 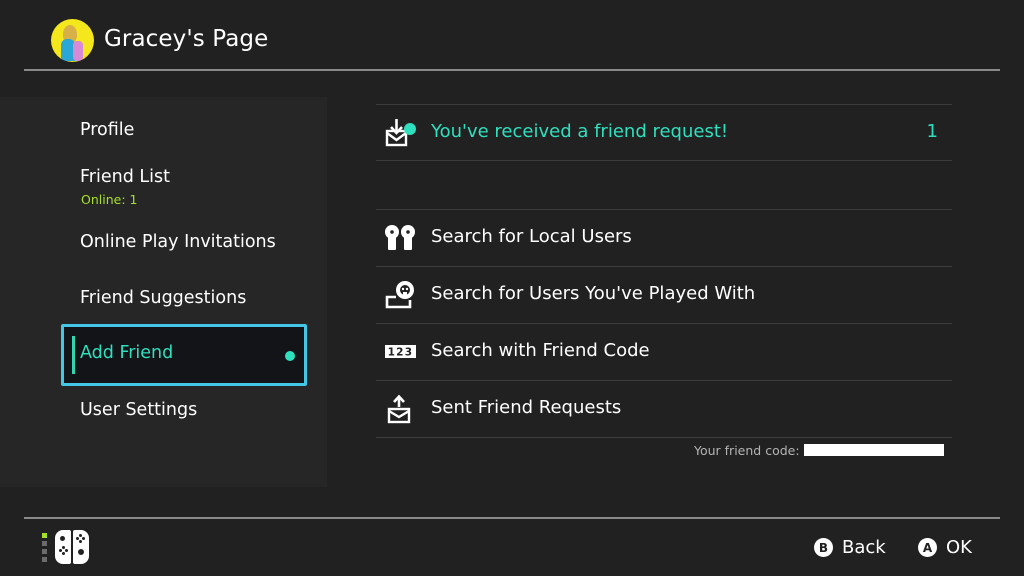 I want to click on page-title: Gracey's Page, so click(x=186, y=39).